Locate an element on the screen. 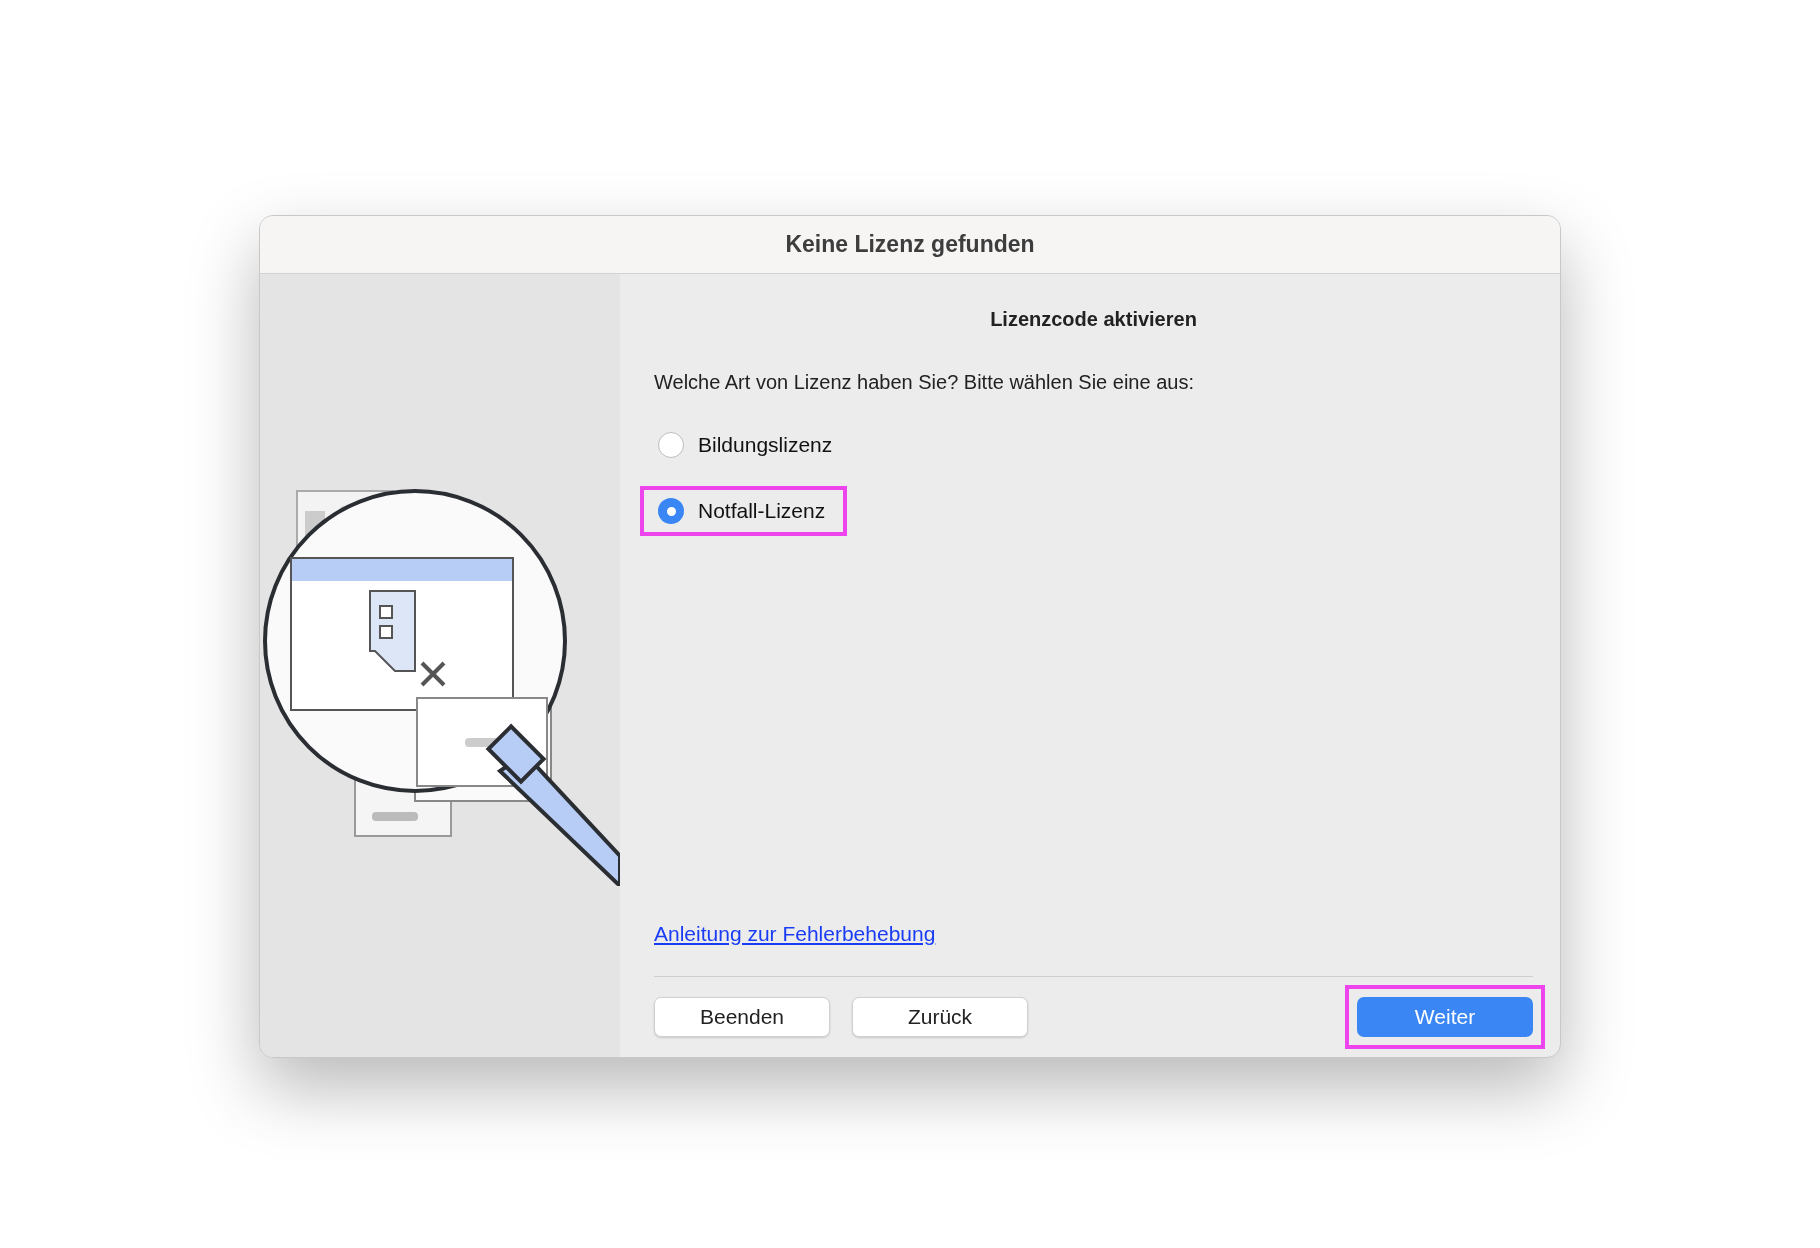 The image size is (1820, 1248). section-heading: Lizenzcode aktivieren is located at coordinates (1093, 319).